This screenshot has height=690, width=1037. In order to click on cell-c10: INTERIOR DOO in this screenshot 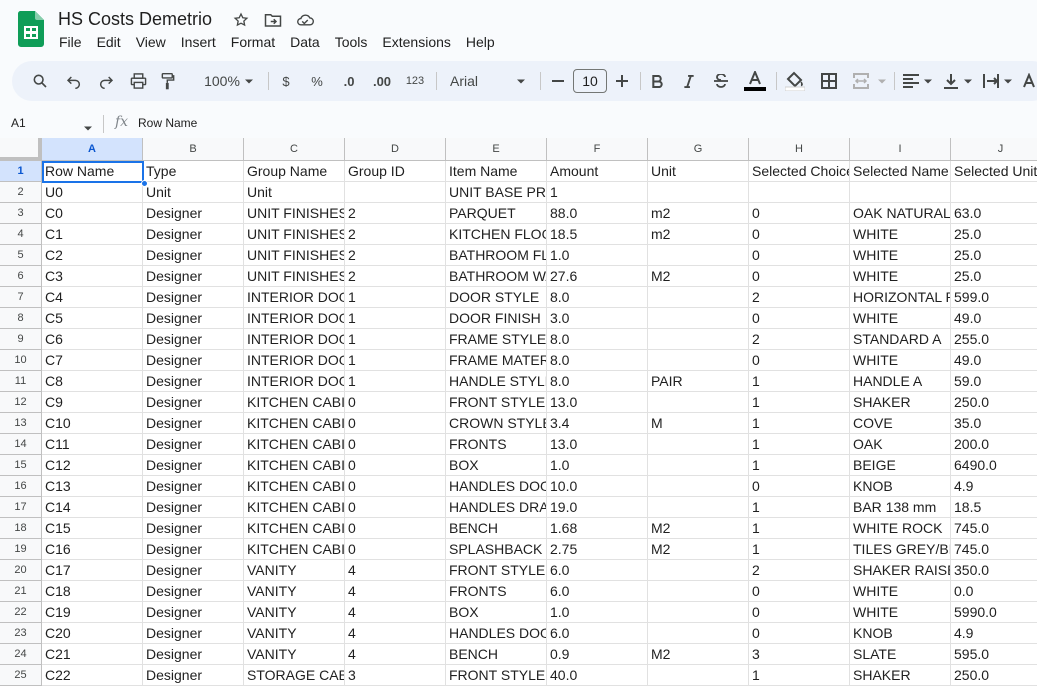, I will do `click(294, 360)`.